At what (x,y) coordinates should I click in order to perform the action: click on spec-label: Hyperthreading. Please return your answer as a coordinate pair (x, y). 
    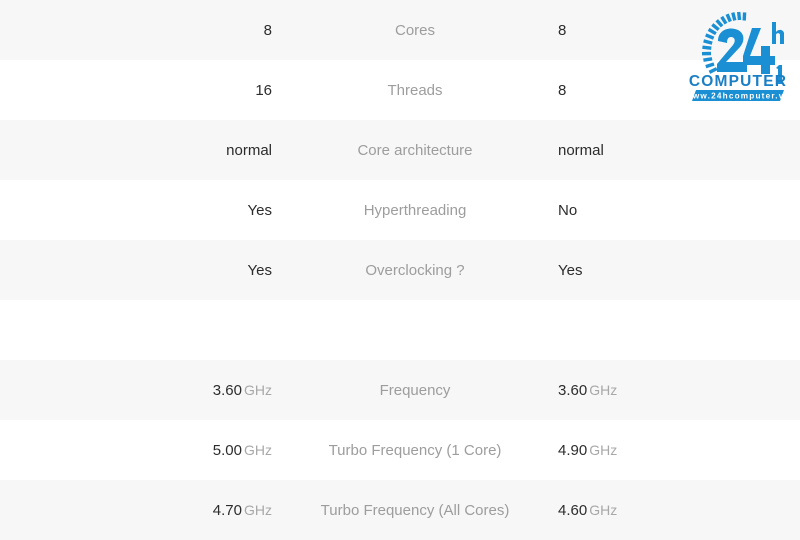
    Looking at the image, I should click on (415, 210).